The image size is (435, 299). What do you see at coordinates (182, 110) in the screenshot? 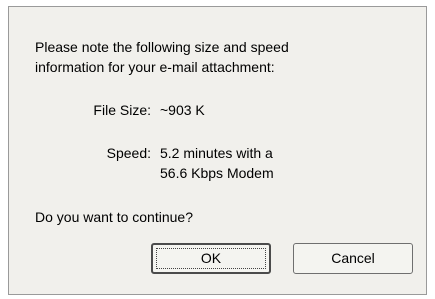
I see `file-size-value: ~903 K` at bounding box center [182, 110].